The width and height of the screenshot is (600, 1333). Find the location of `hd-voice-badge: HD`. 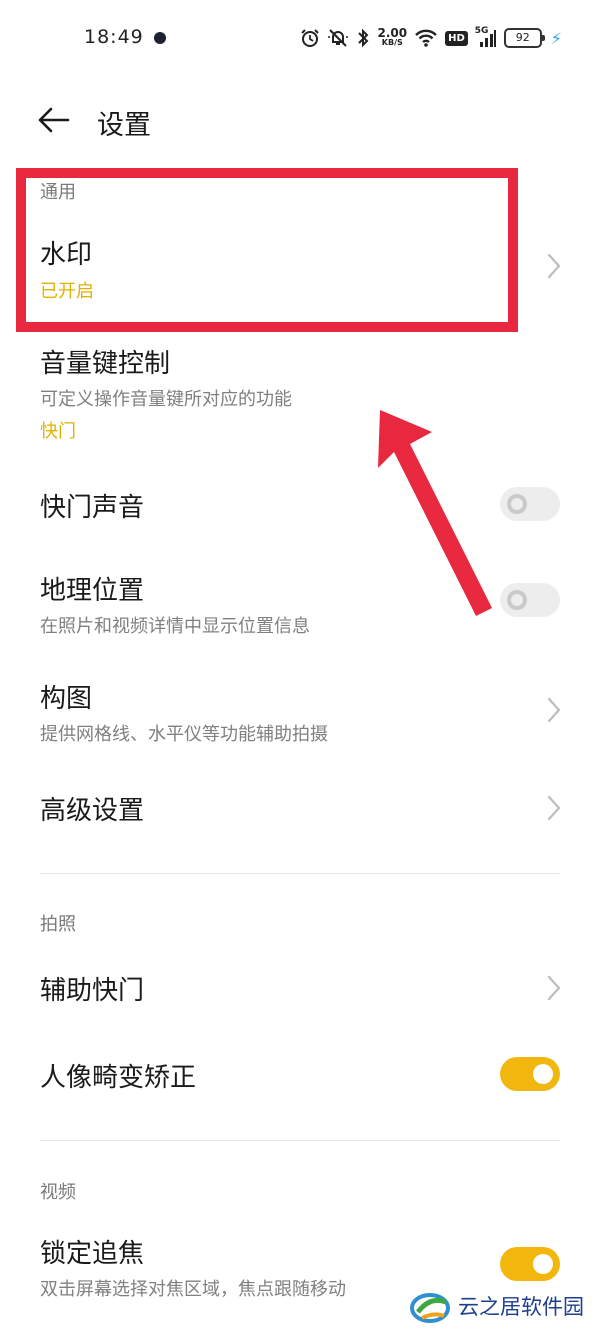

hd-voice-badge: HD is located at coordinates (456, 38).